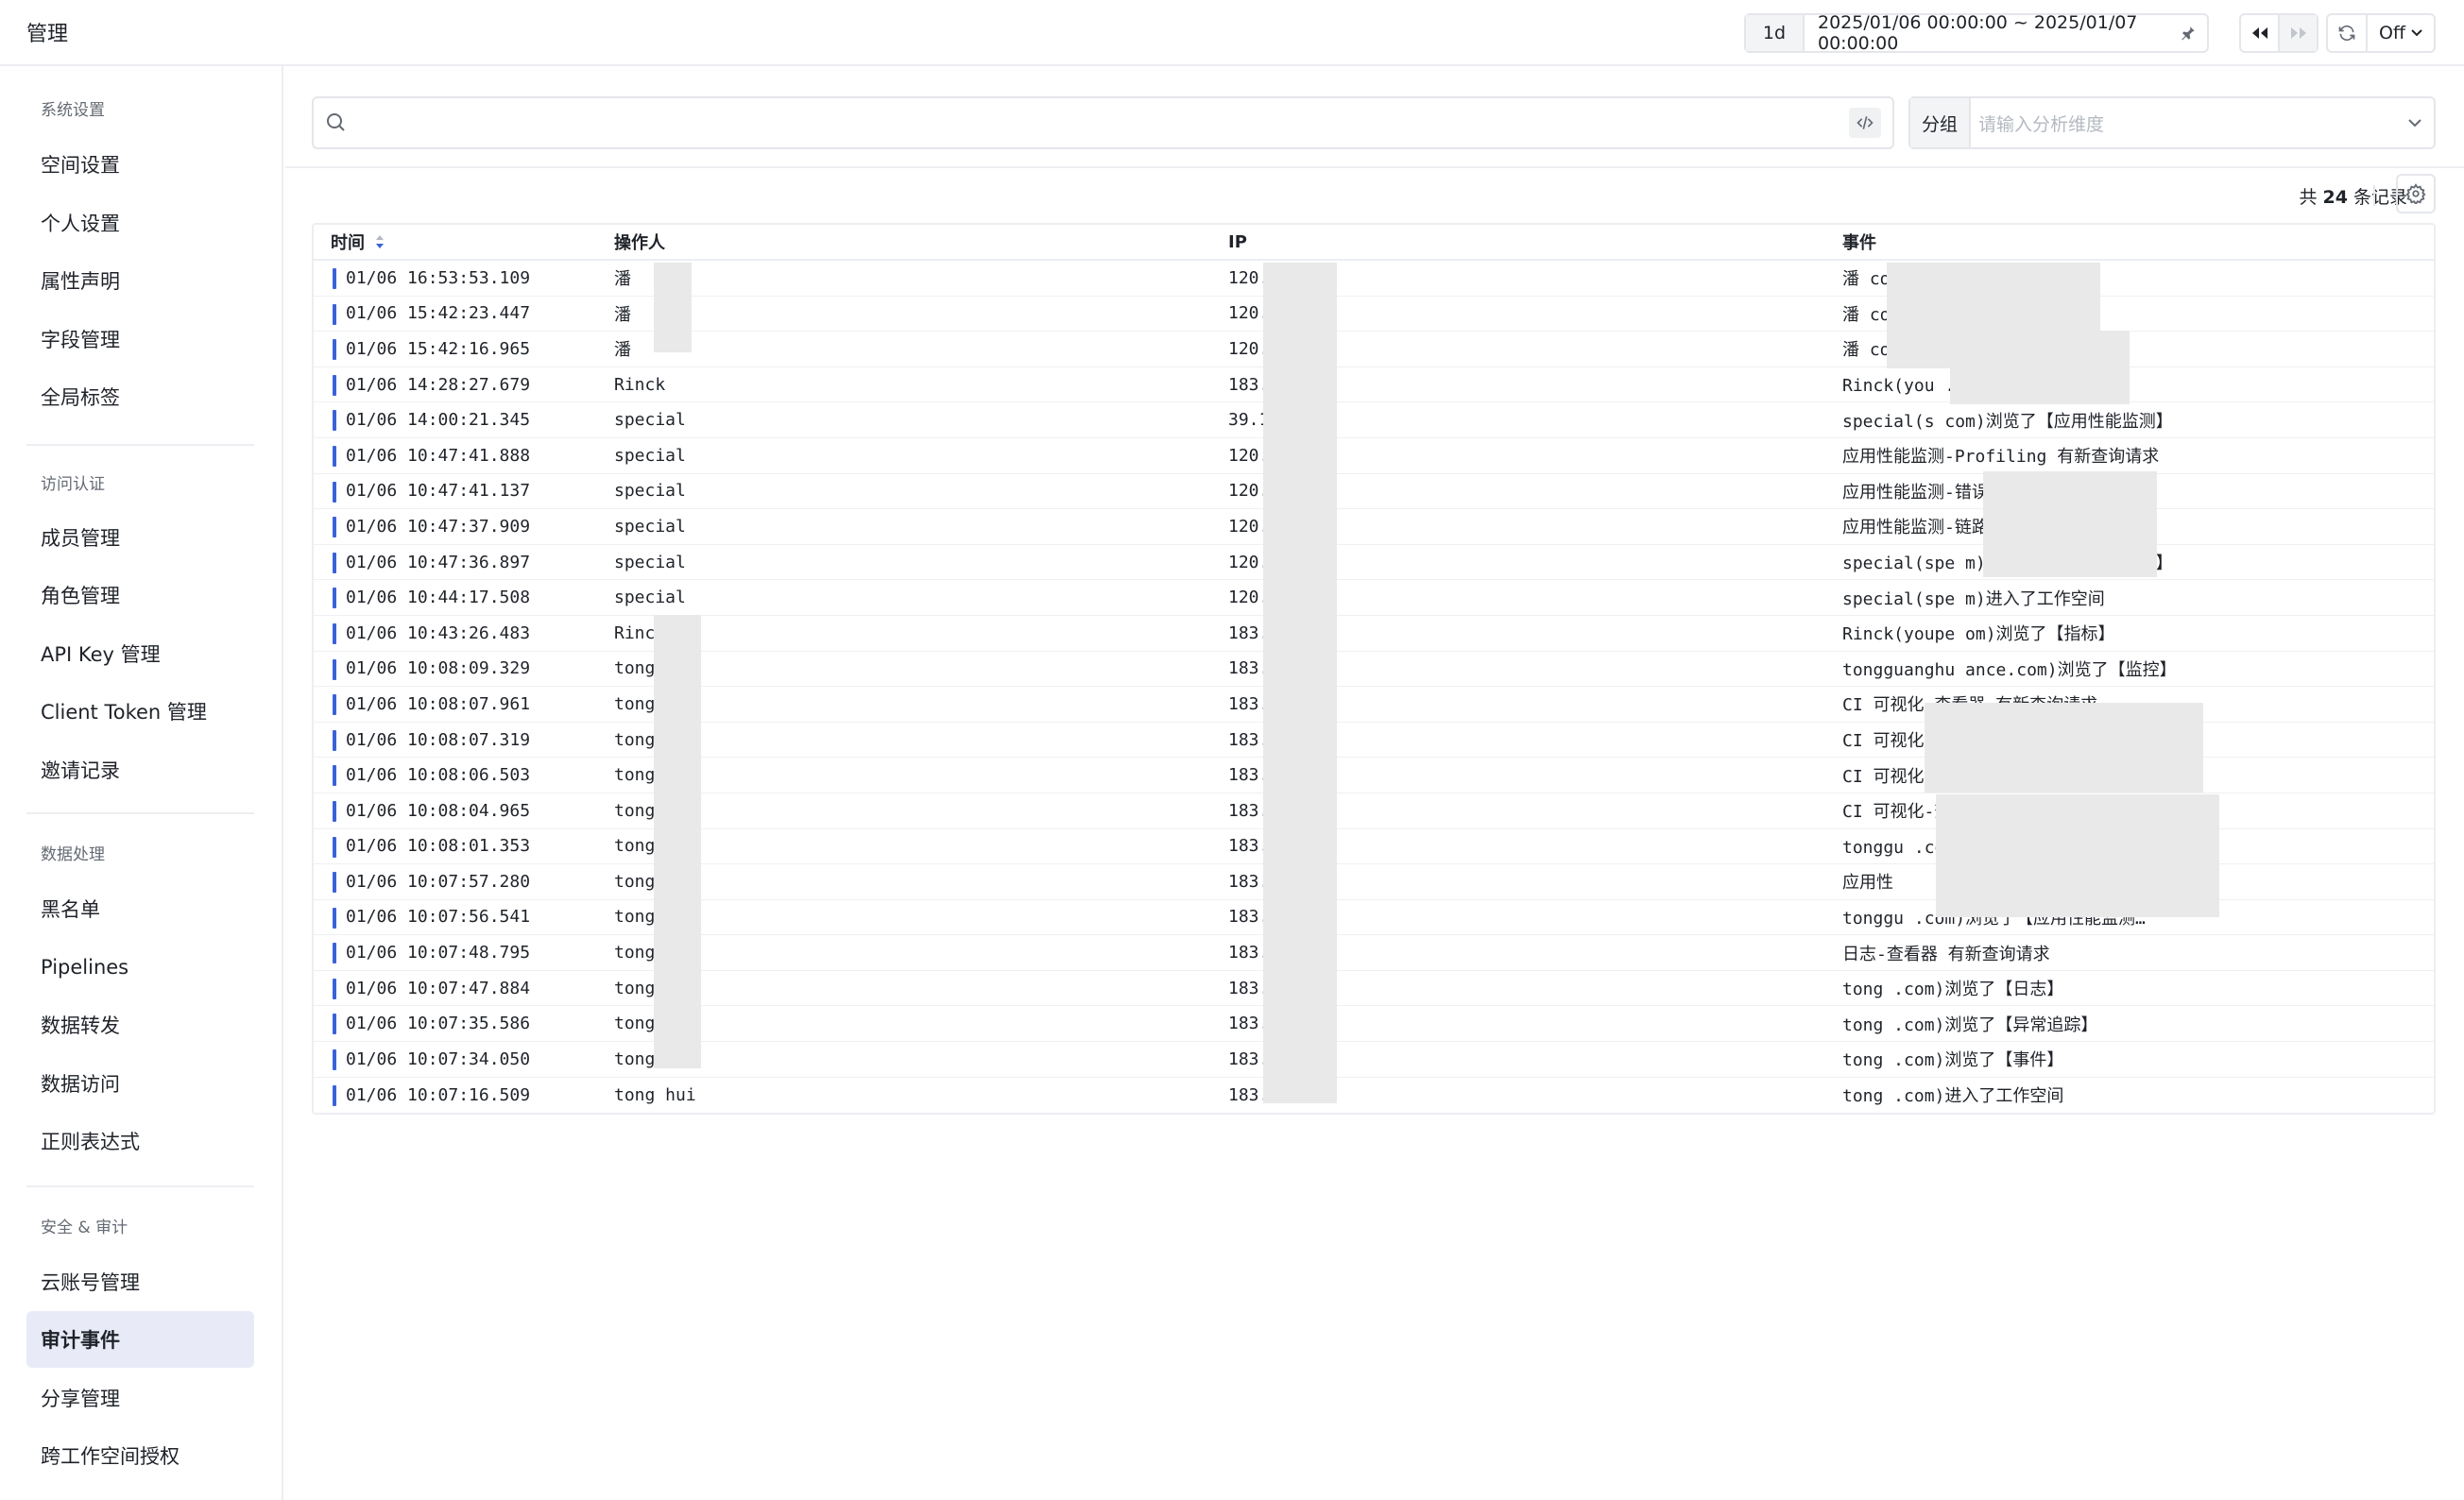 The image size is (2464, 1500). I want to click on cell-time: 01/06 10:47:36.897, so click(438, 562).